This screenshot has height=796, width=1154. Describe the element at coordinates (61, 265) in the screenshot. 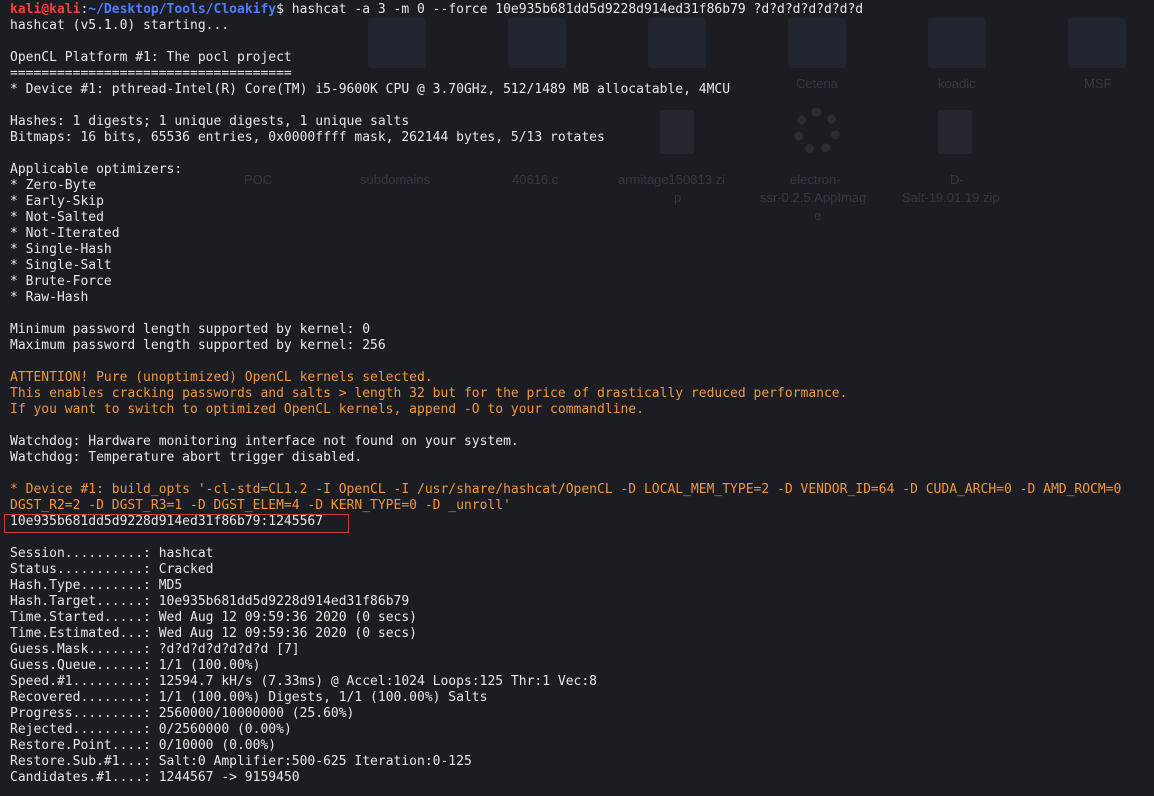

I see `optimizer-item: * Single-Salt` at that location.